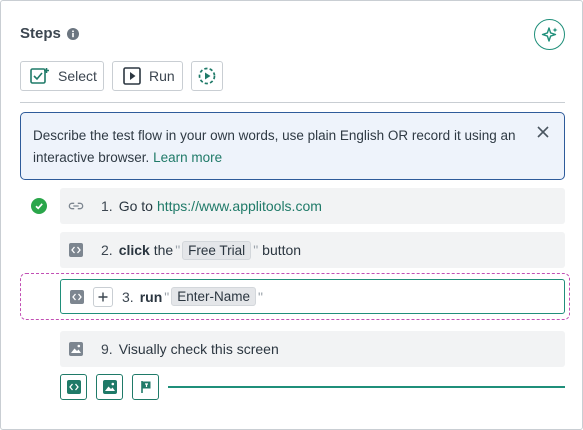 This screenshot has height=430, width=583. I want to click on run-button-label: Run, so click(162, 76).